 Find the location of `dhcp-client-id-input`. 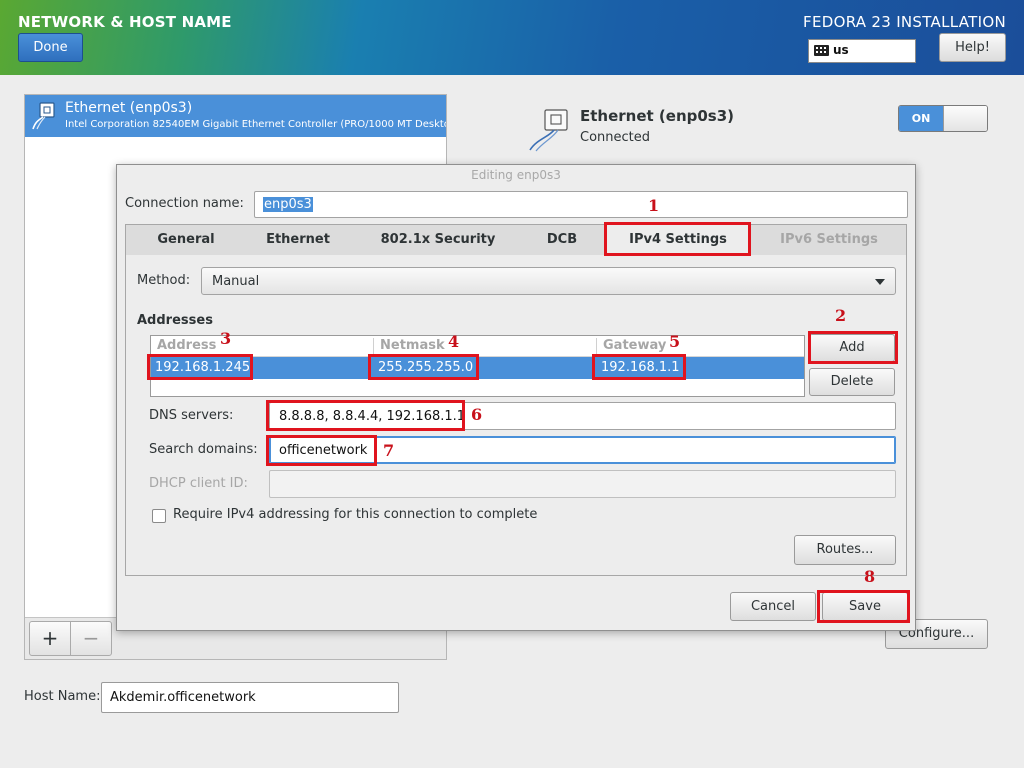

dhcp-client-id-input is located at coordinates (582, 484).